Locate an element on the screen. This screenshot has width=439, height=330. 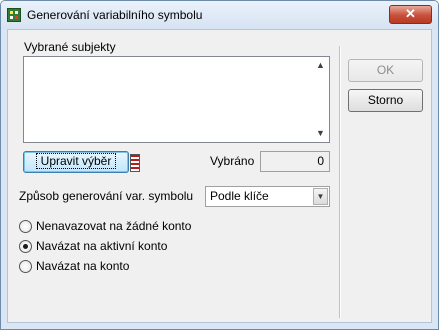
window-title: Generování variabilního symbolu is located at coordinates (115, 15).